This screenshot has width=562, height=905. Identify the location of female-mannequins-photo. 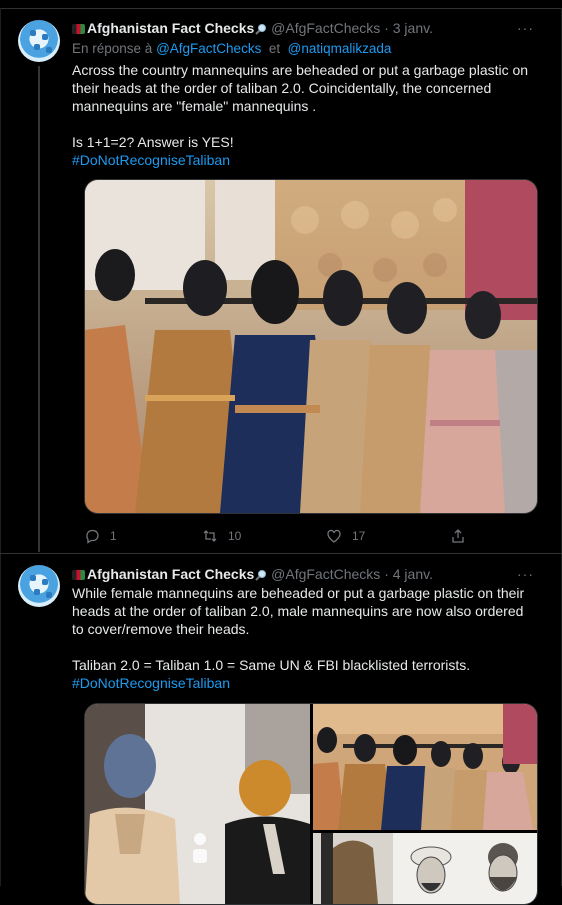
(425, 767).